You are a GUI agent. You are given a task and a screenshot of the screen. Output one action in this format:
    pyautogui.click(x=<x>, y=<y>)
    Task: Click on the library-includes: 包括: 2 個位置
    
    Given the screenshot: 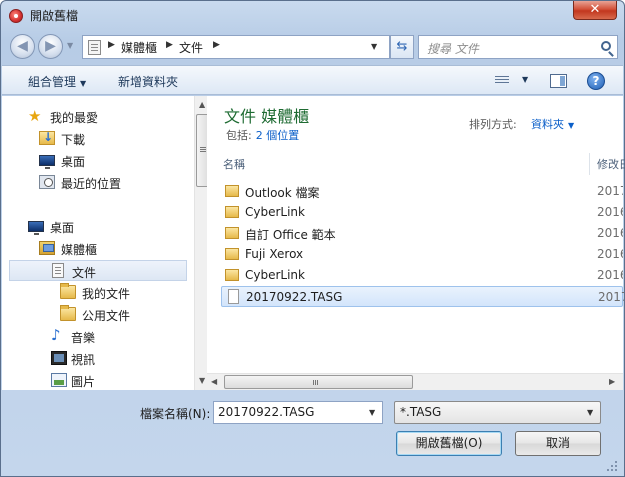 What is the action you would take?
    pyautogui.click(x=262, y=135)
    